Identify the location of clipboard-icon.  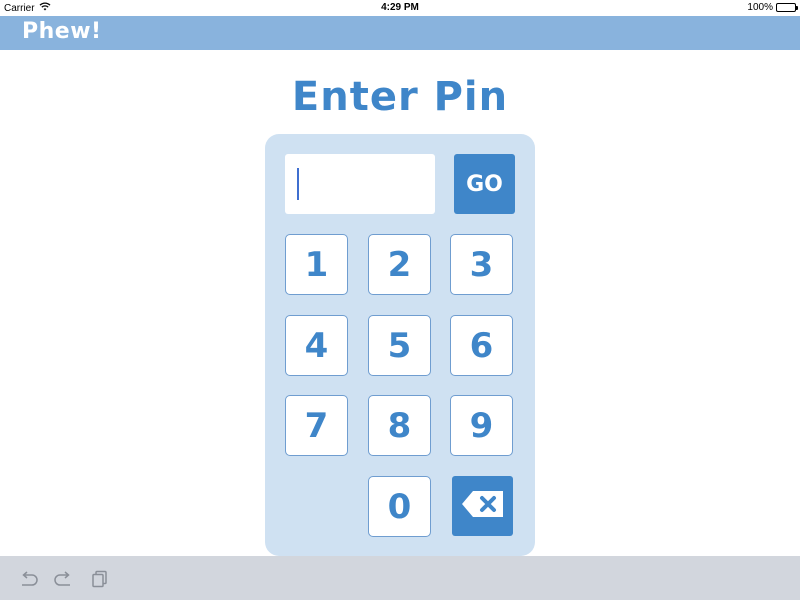
(100, 579).